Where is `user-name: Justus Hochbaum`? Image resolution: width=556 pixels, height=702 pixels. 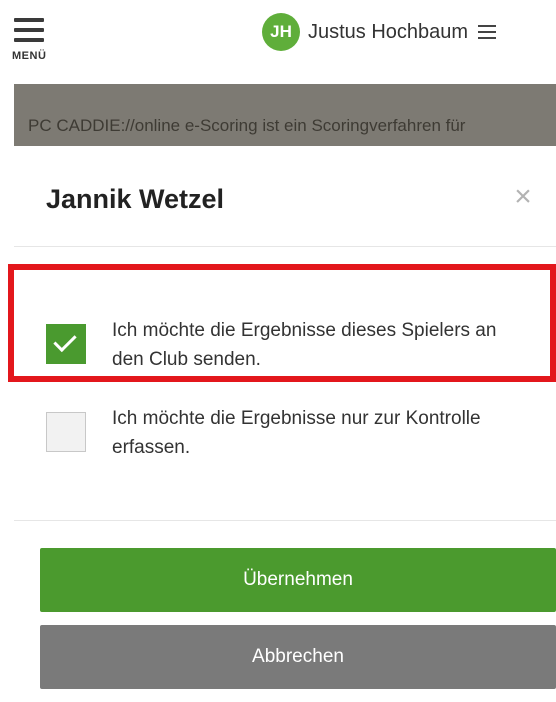 user-name: Justus Hochbaum is located at coordinates (388, 31).